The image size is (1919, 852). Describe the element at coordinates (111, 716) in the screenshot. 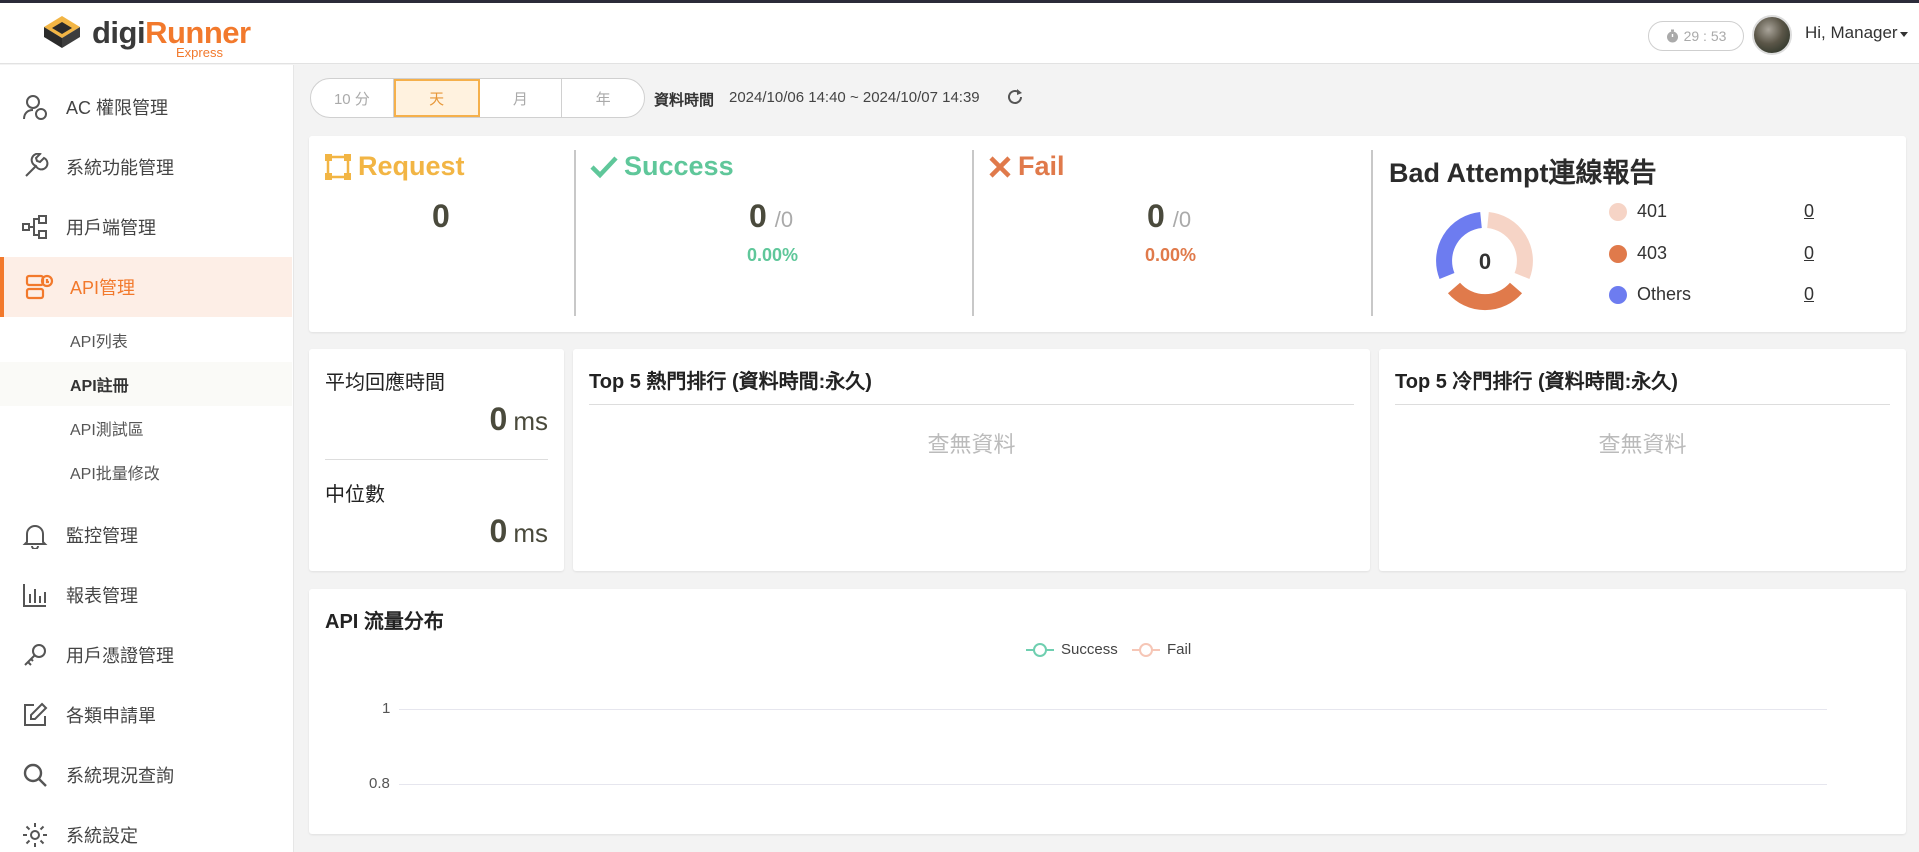

I see `sidebar-item-label: 各類申請單` at that location.